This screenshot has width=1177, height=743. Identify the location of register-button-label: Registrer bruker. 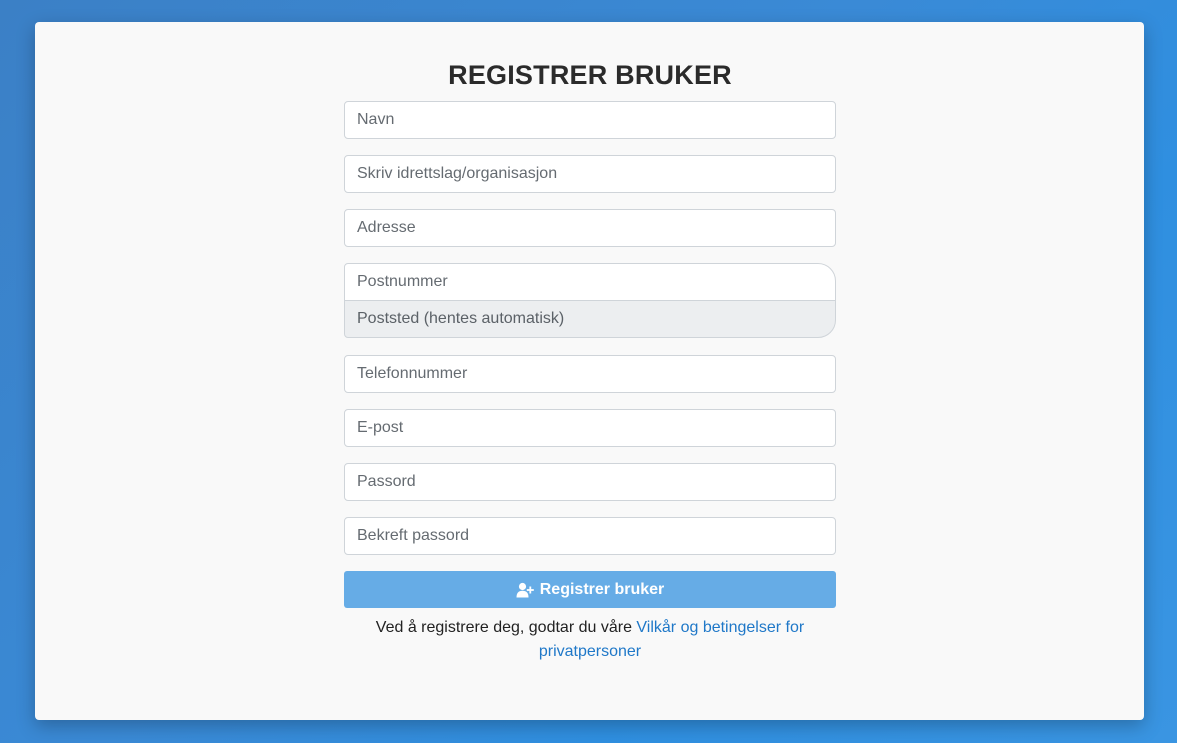
(602, 589).